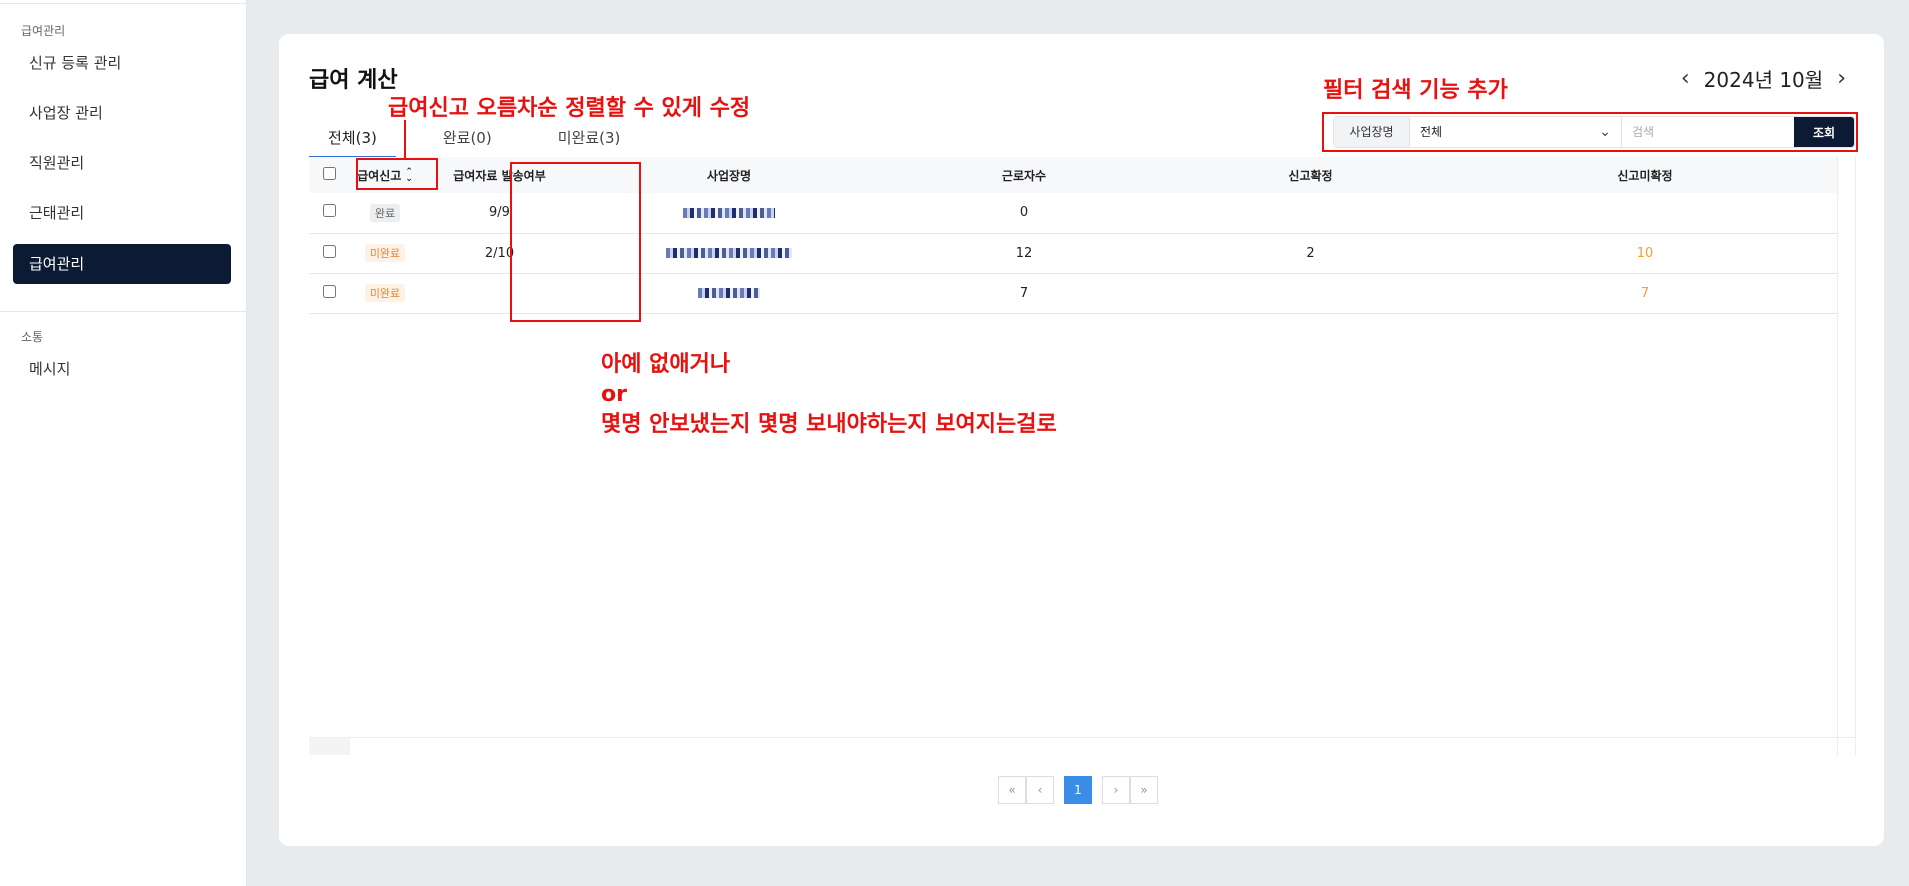 The height and width of the screenshot is (886, 1909). I want to click on scrollbar-corner, so click(329, 746).